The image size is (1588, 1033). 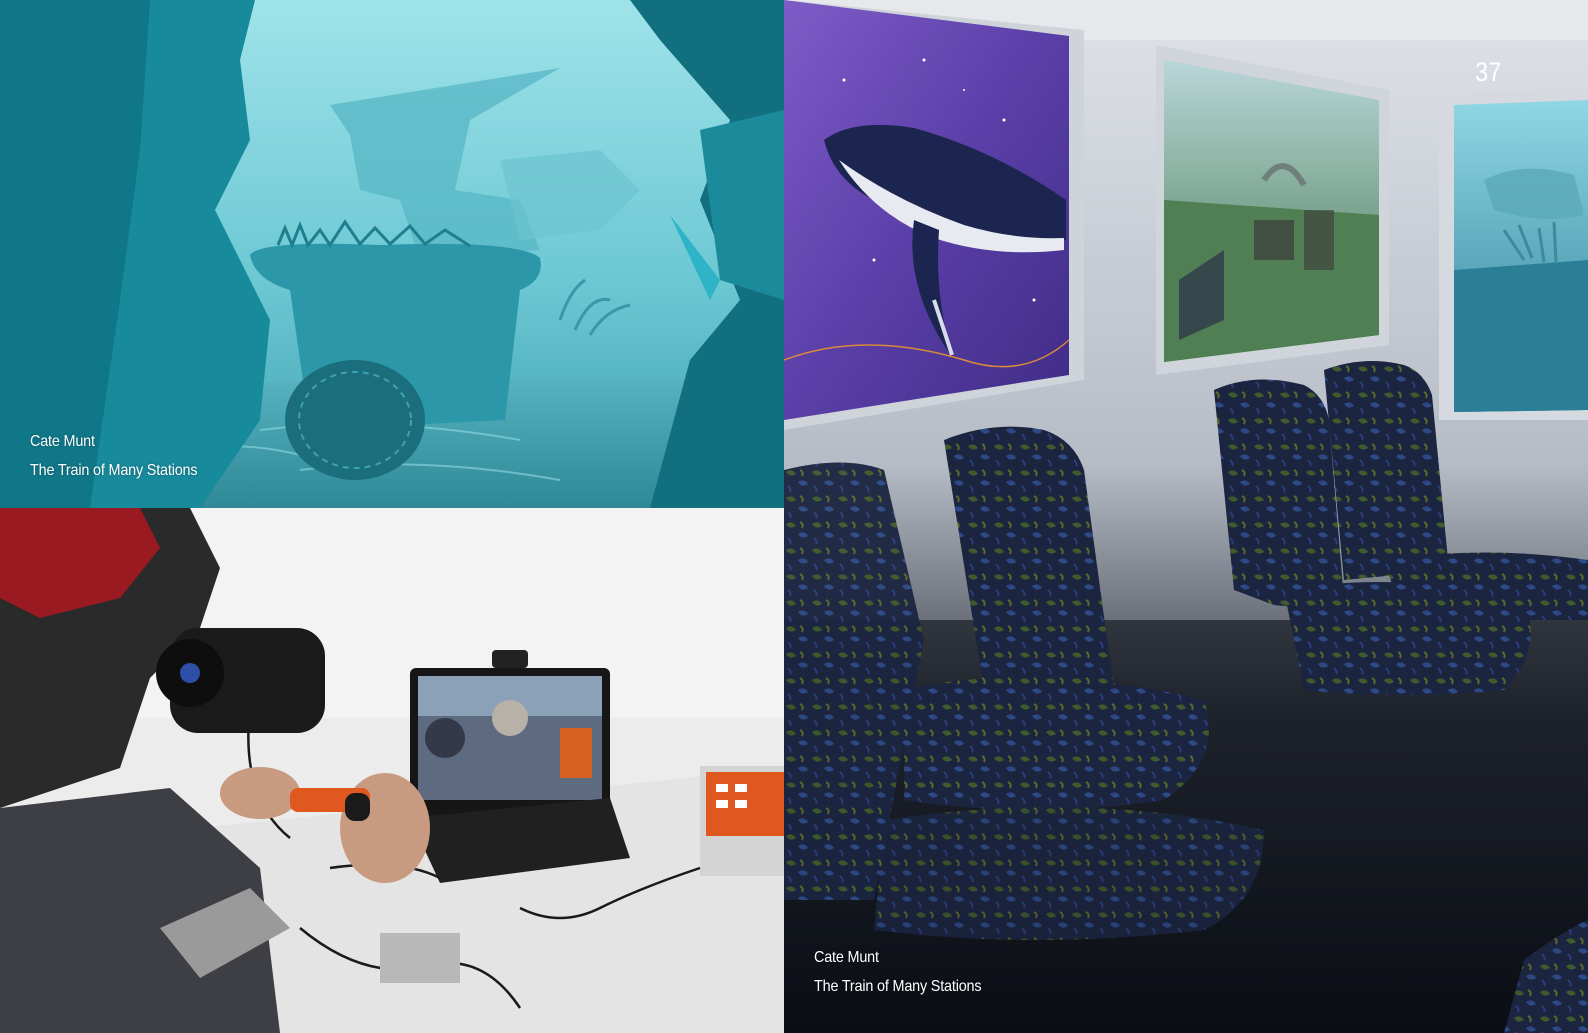 What do you see at coordinates (898, 972) in the screenshot?
I see `carriage-photo-caption: Cate Munt The Train of Many Stations` at bounding box center [898, 972].